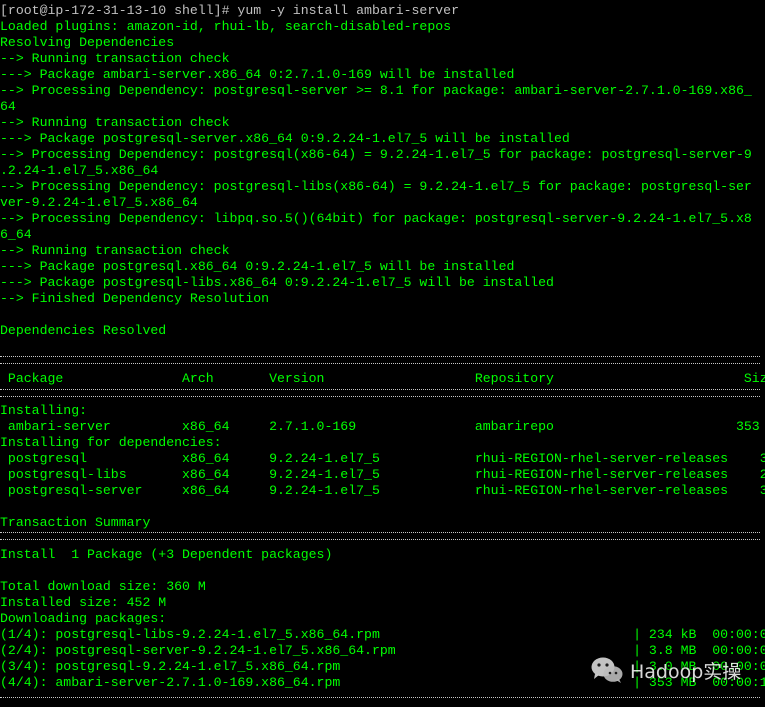  What do you see at coordinates (380, 360) in the screenshot?
I see `table-separator-top` at bounding box center [380, 360].